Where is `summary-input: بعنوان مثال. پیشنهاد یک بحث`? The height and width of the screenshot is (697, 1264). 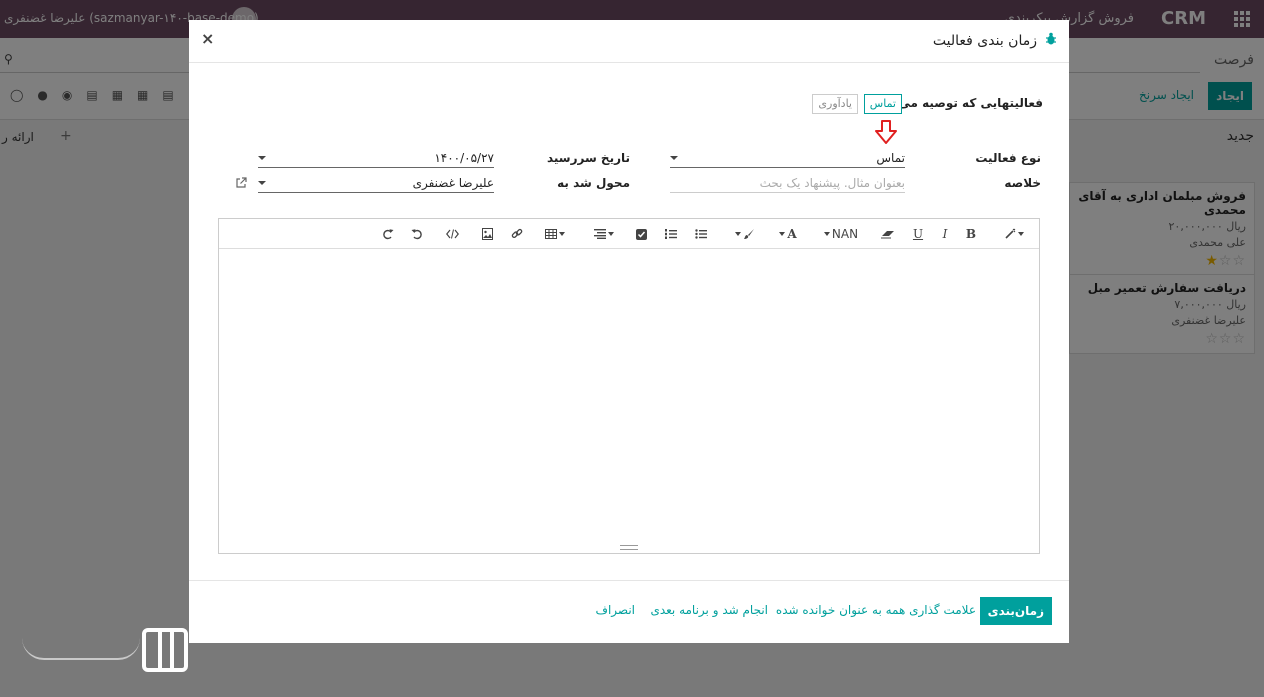
summary-input: بعنوان مثال. پیشنهاد یک بحث is located at coordinates (787, 184).